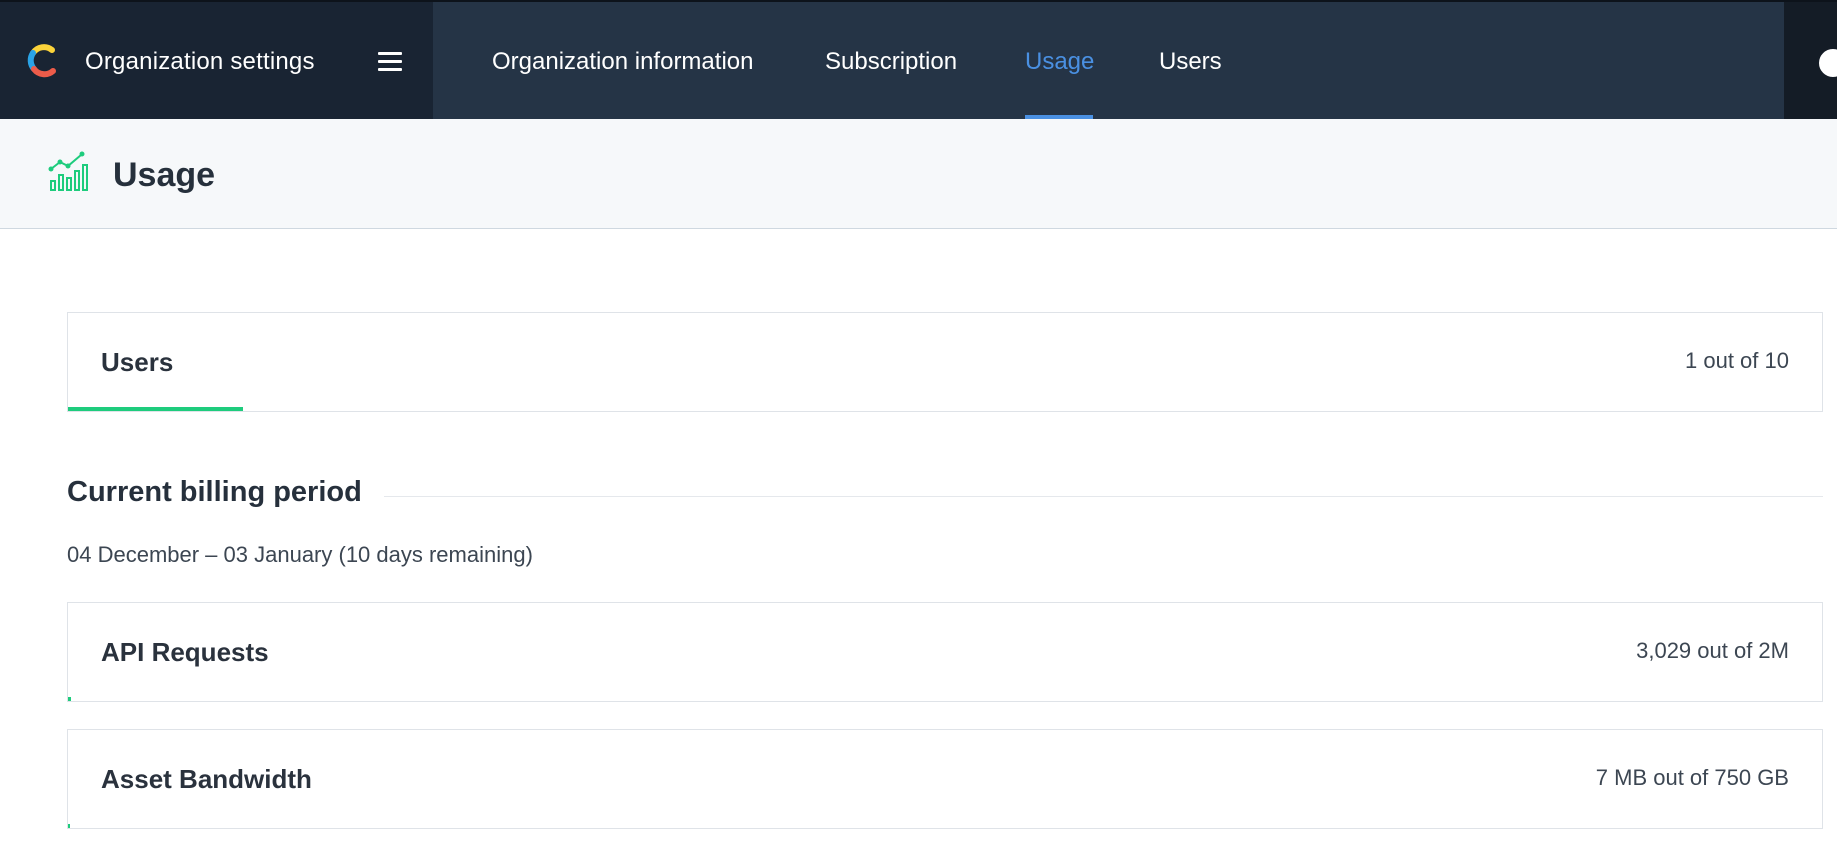  What do you see at coordinates (43, 60) in the screenshot?
I see `contentful-logo-icon` at bounding box center [43, 60].